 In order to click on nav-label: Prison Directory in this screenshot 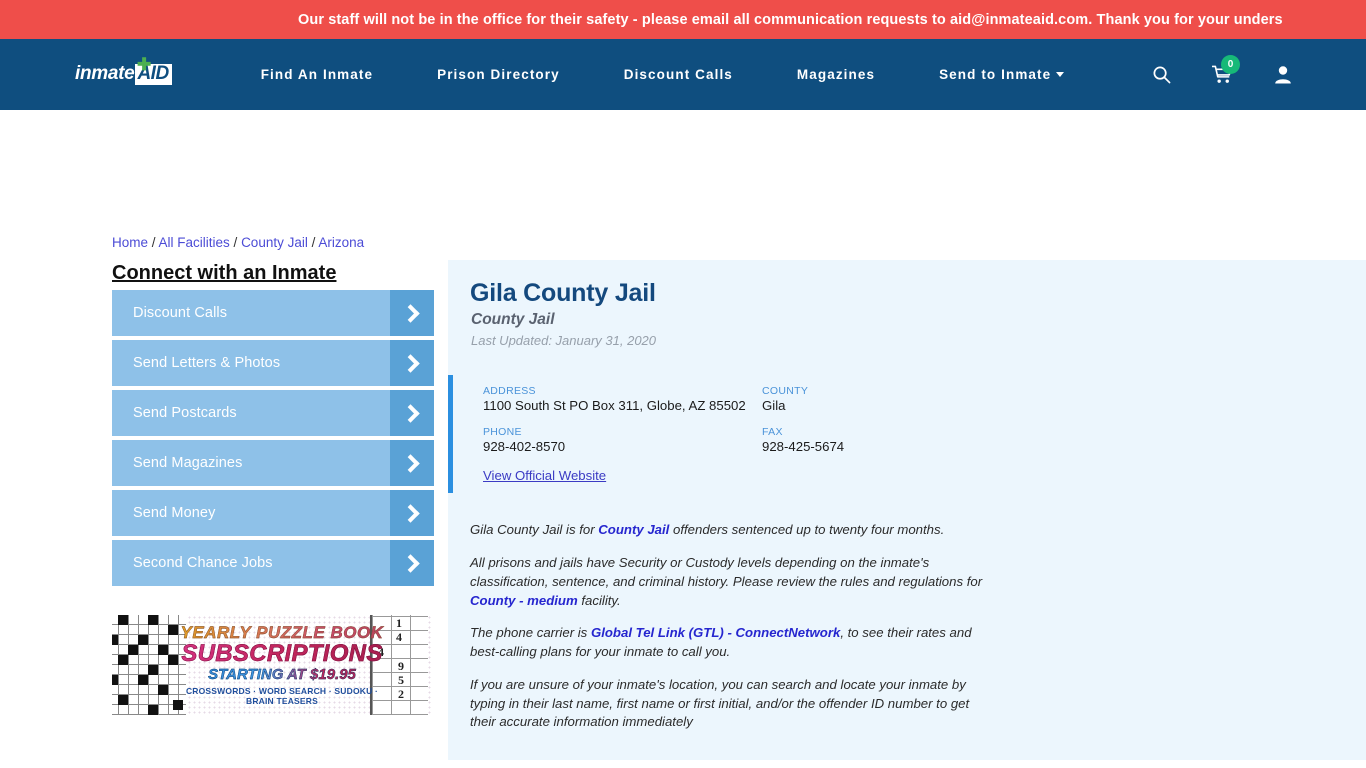, I will do `click(498, 74)`.